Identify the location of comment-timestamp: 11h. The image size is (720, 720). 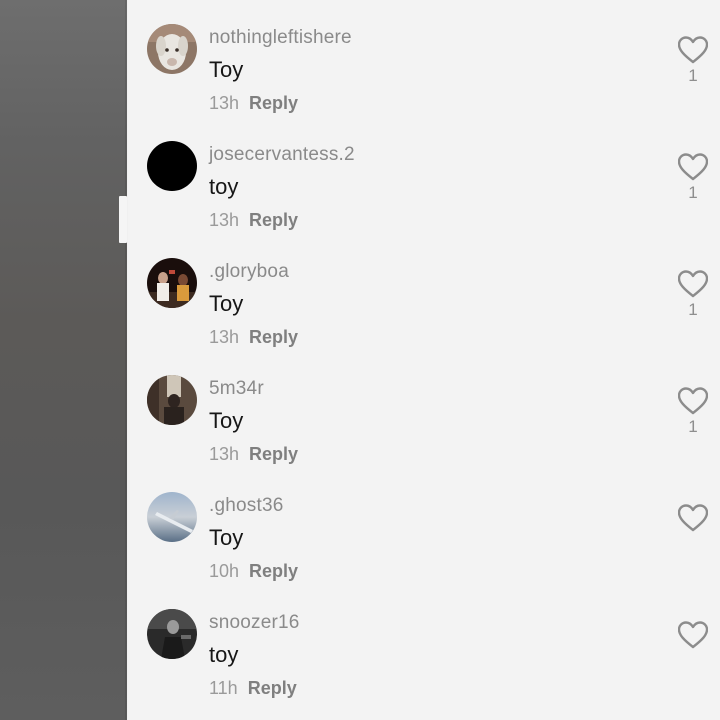
(223, 688).